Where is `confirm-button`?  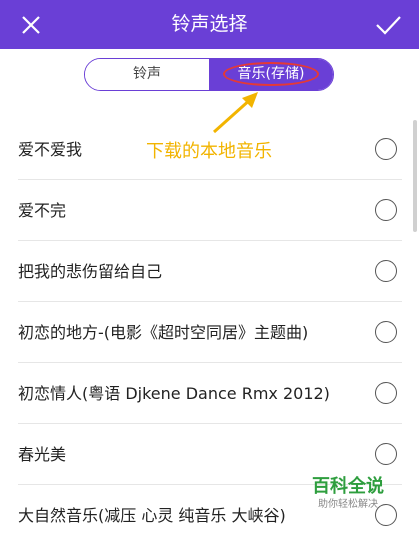
confirm-button is located at coordinates (388, 25).